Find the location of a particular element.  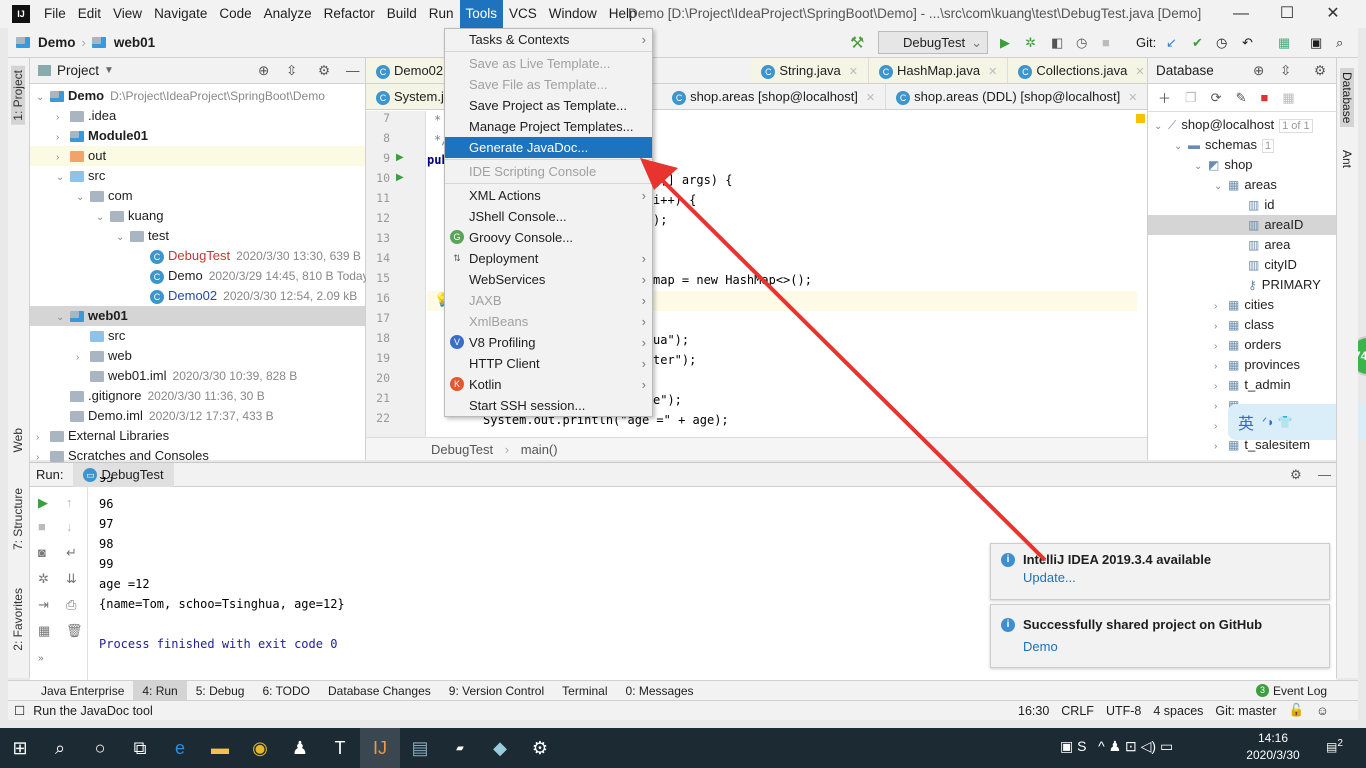

arrow-shaft is located at coordinates (853, 370).